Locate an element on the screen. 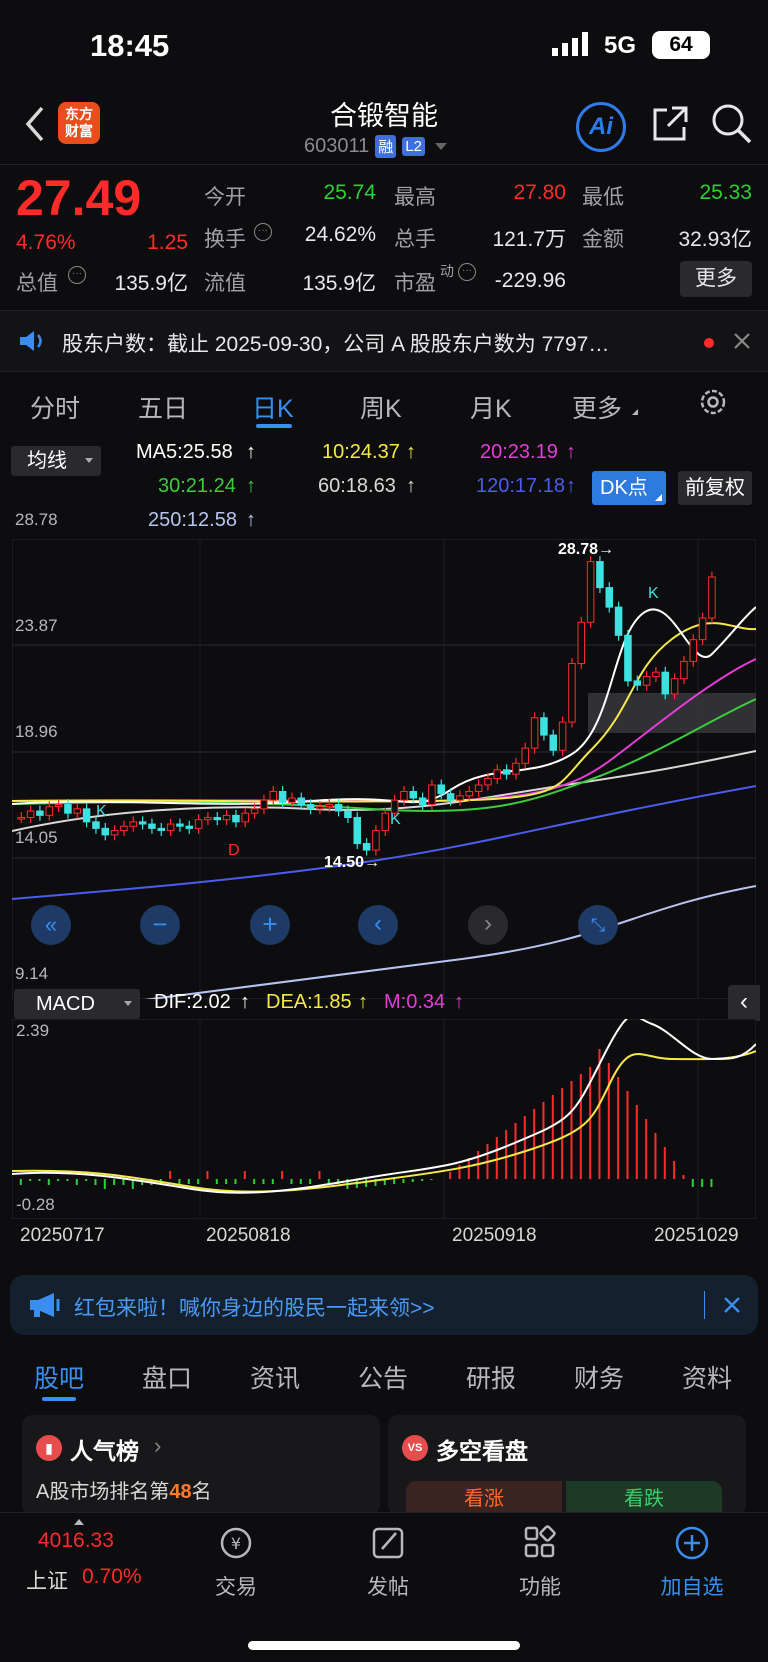 The width and height of the screenshot is (768, 1662). chevron-right-icon: › is located at coordinates (158, 1445).